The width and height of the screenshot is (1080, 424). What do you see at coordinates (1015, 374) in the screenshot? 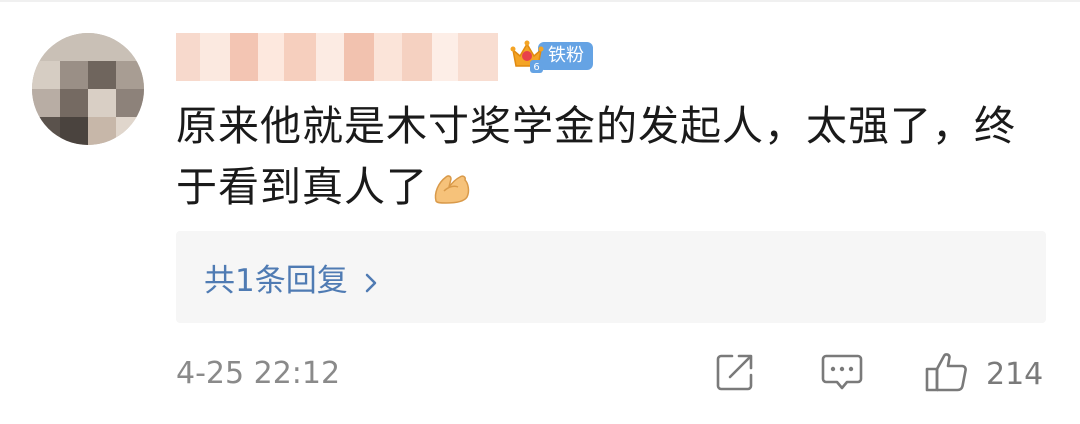
I see `like-count: 214` at bounding box center [1015, 374].